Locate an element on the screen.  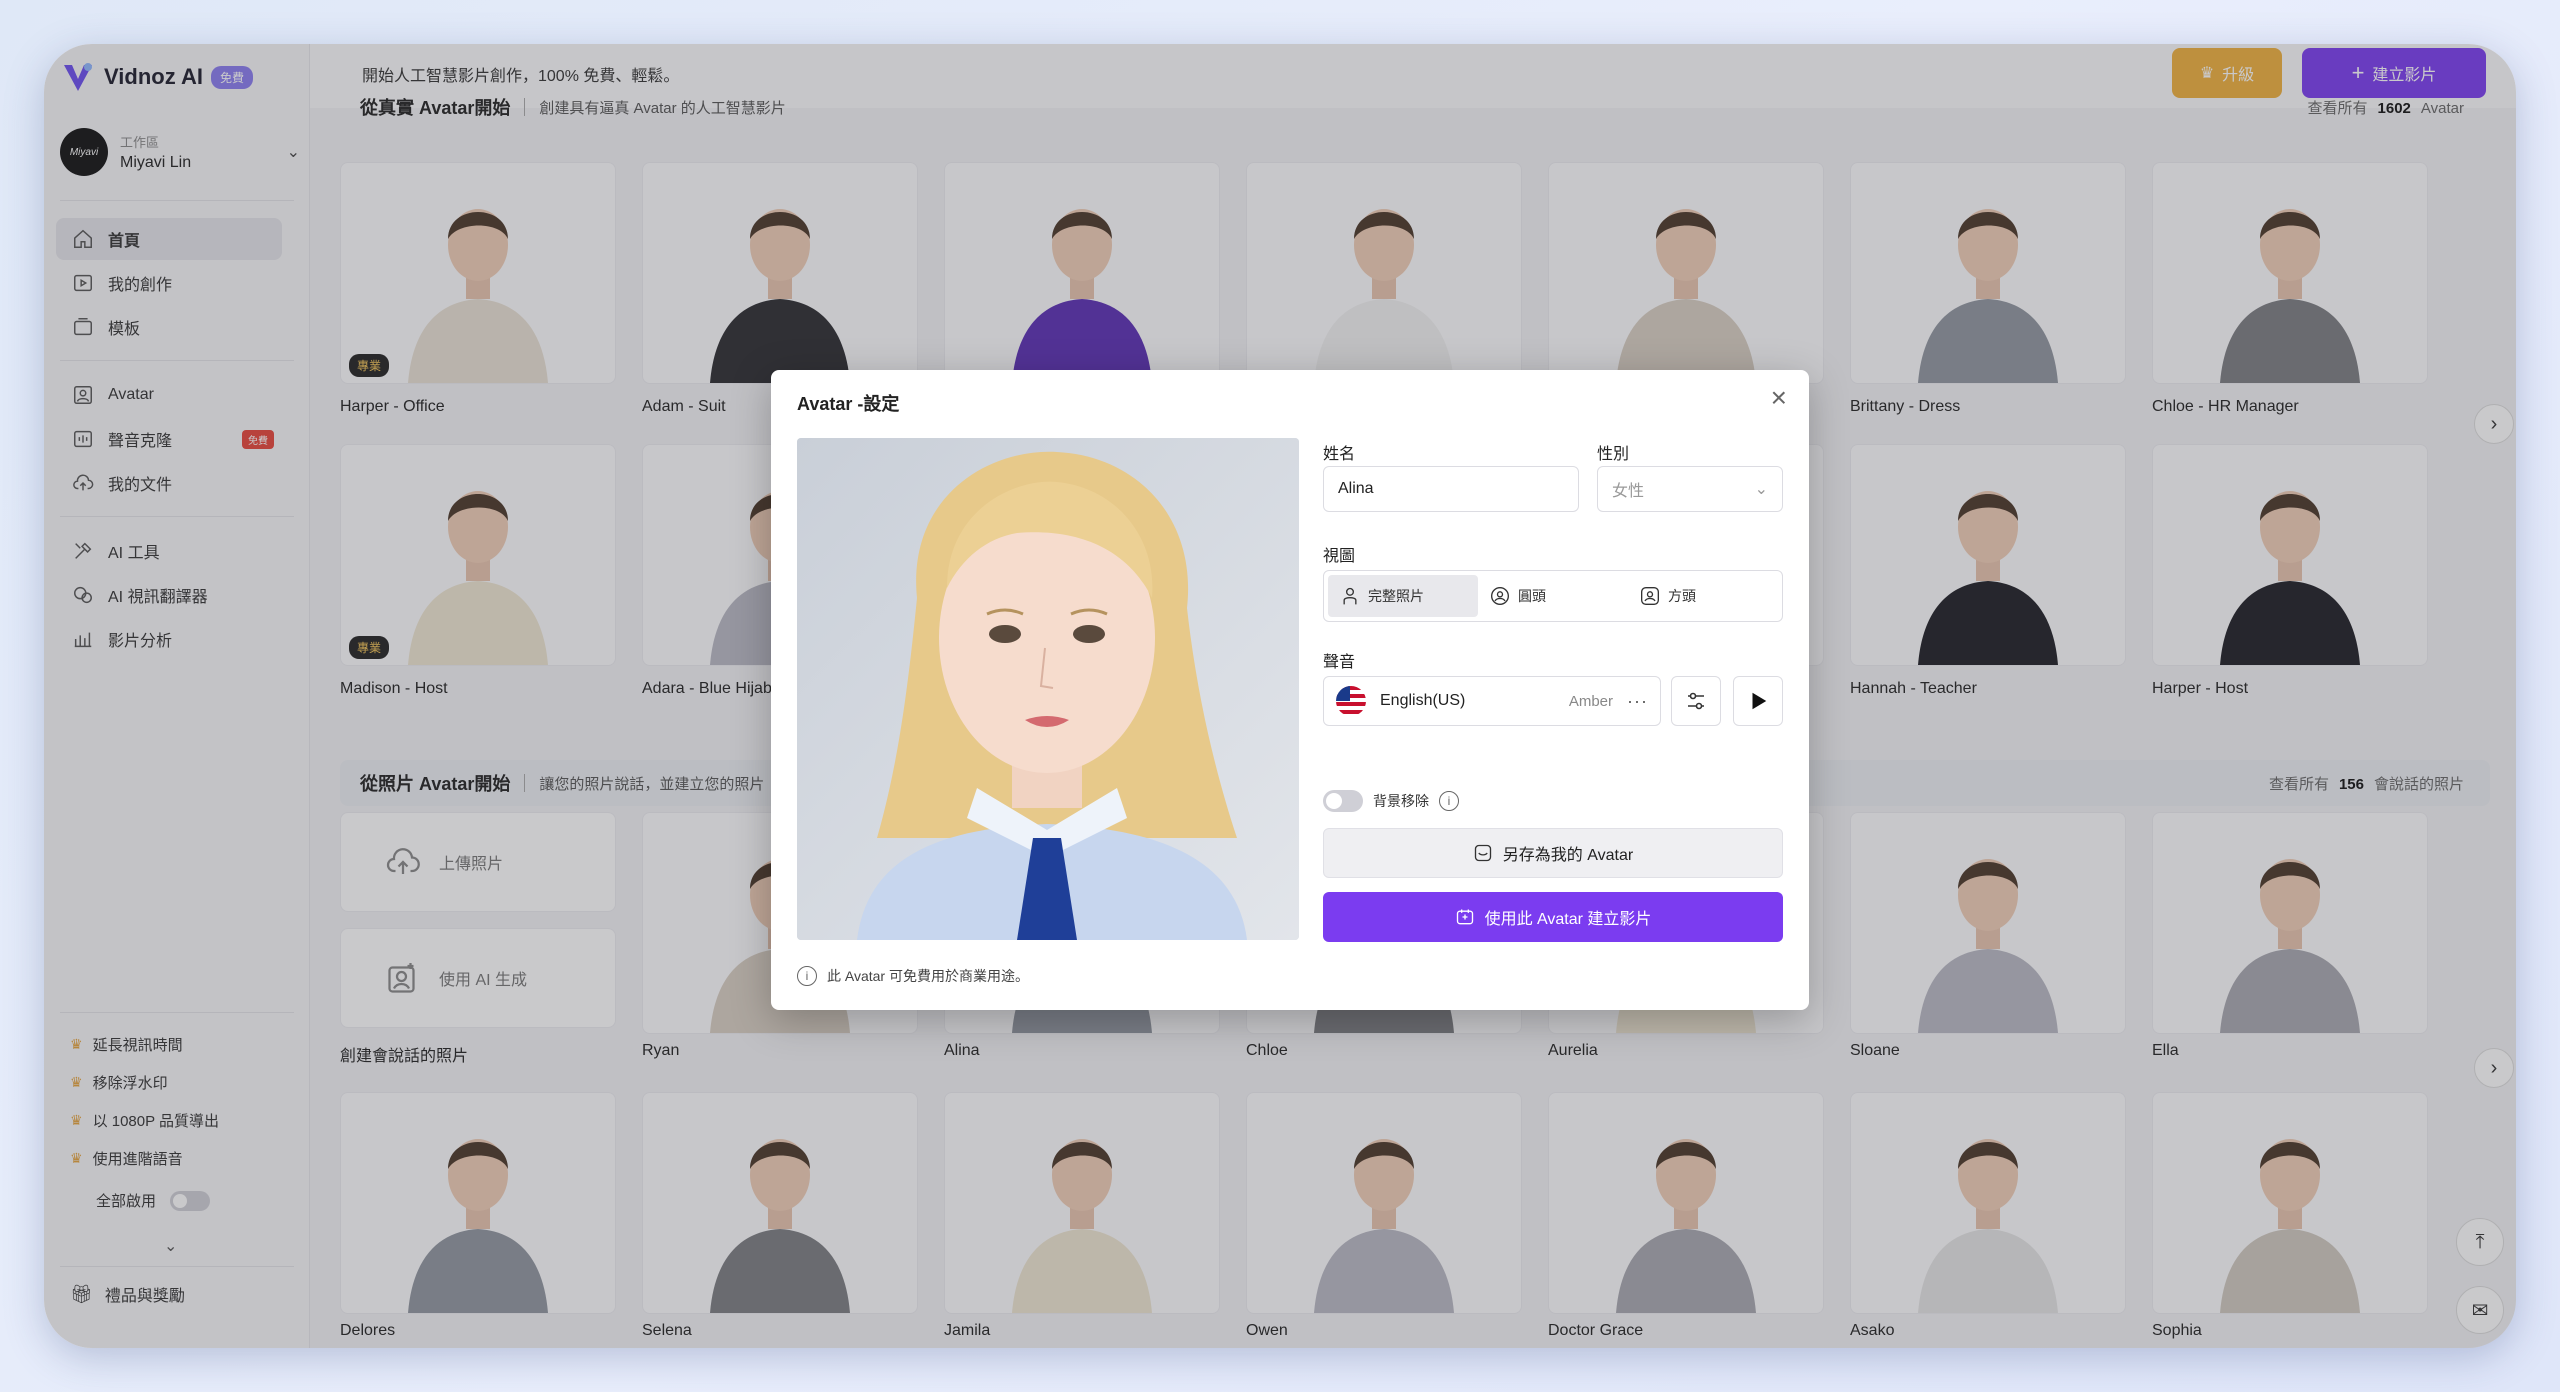
use-button-label: 使用此 Avatar 建立影片 is located at coordinates (1568, 919).